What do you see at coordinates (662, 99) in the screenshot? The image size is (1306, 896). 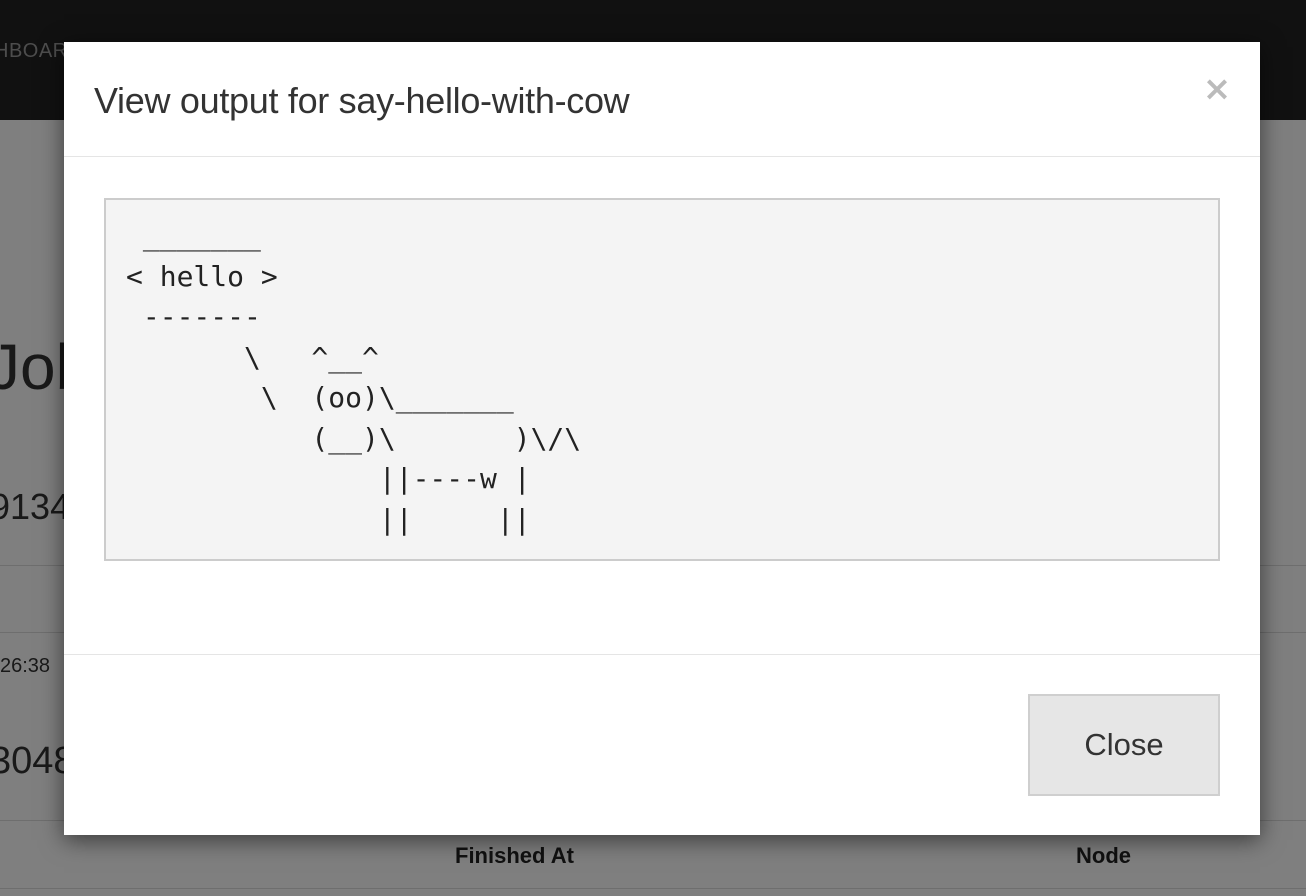 I see `modal-header: View output for say-hello-with-cow ×` at bounding box center [662, 99].